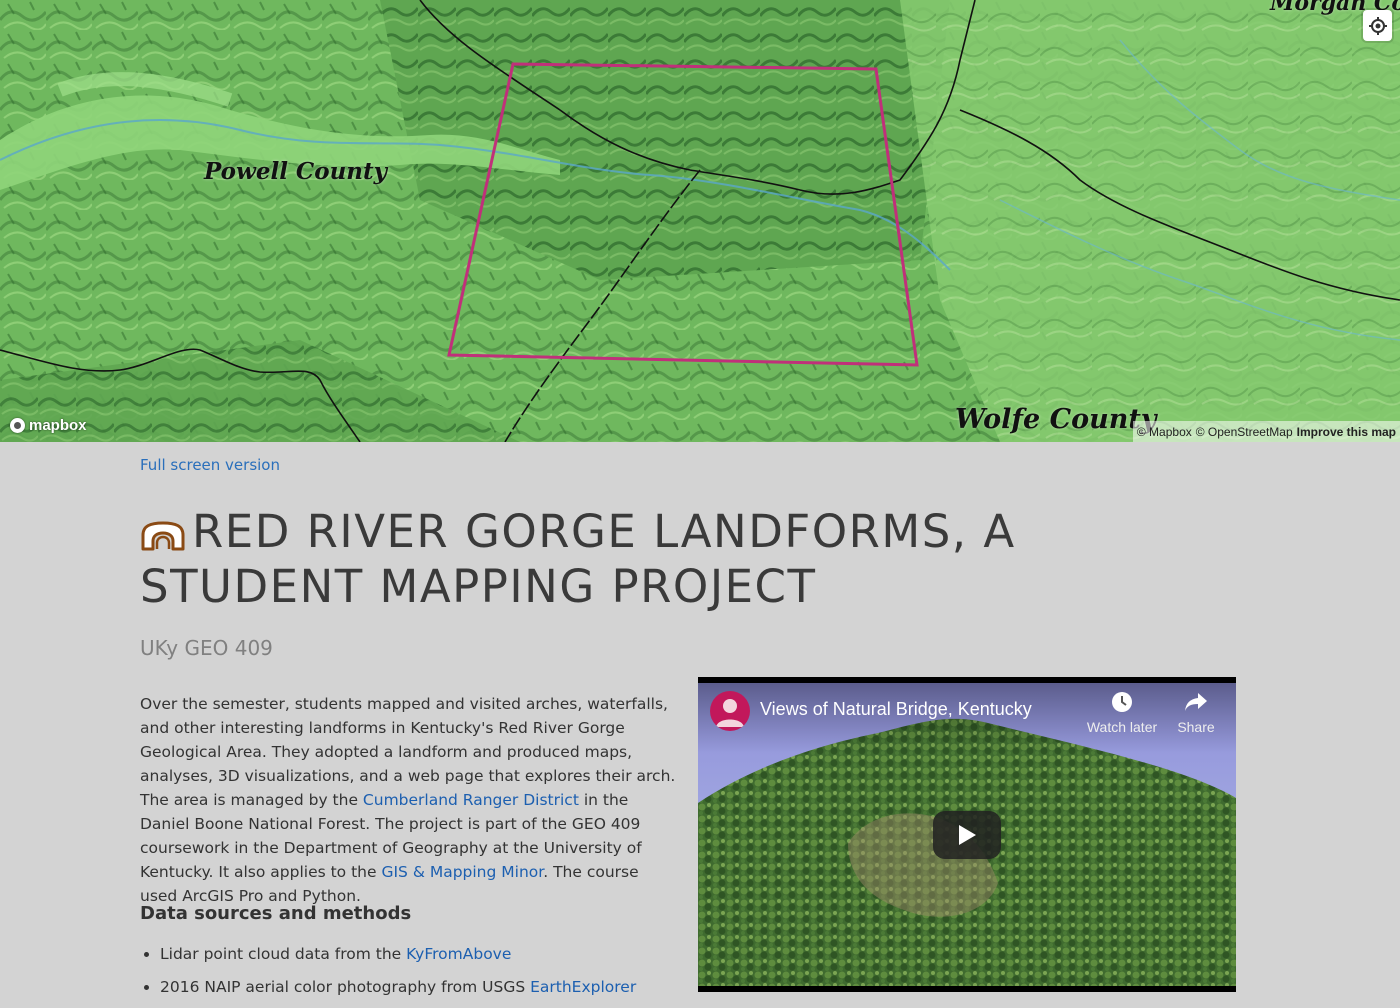 This screenshot has width=1400, height=1008. What do you see at coordinates (163, 535) in the screenshot?
I see `arch-icon` at bounding box center [163, 535].